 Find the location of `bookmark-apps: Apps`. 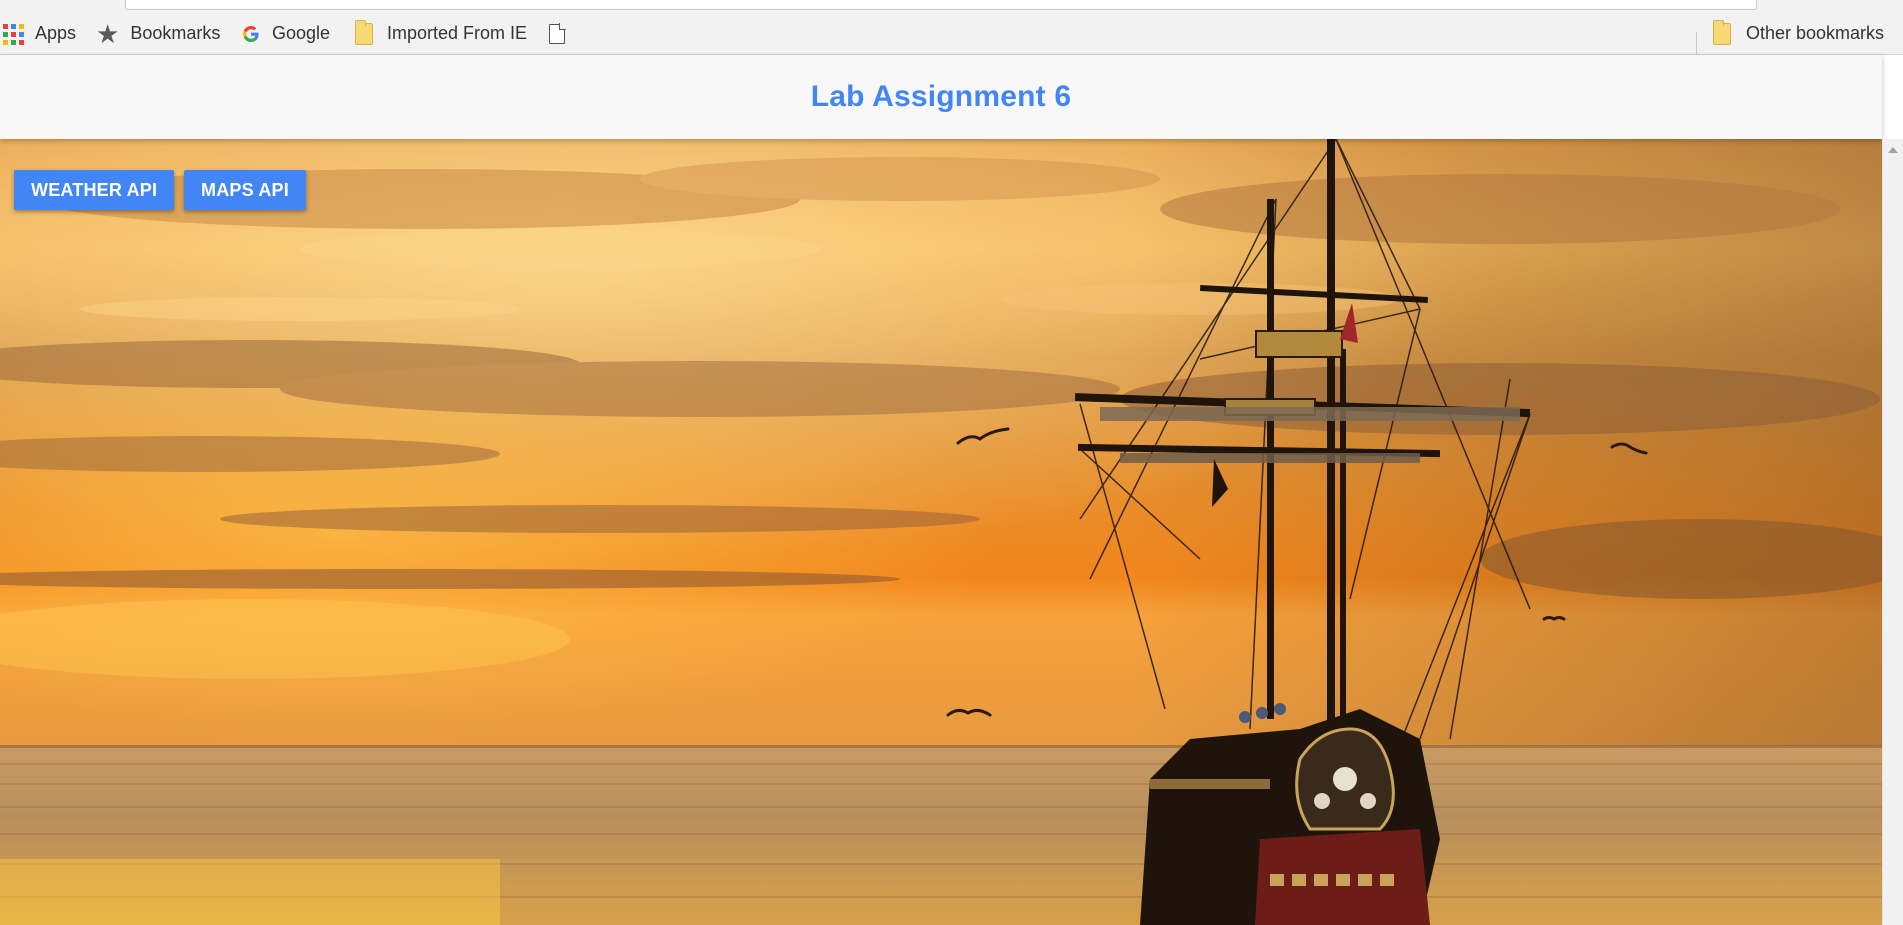

bookmark-apps: Apps is located at coordinates (39, 33).